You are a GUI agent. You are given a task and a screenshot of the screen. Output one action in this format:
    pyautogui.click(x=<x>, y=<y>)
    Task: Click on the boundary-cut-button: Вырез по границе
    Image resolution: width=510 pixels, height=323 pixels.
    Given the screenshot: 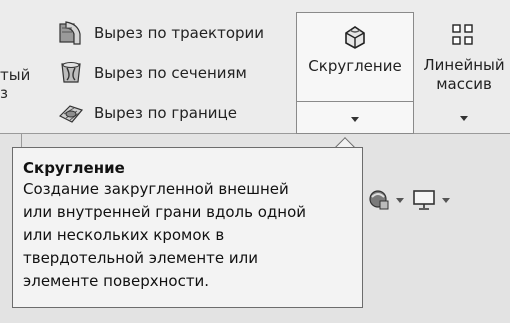 What is the action you would take?
    pyautogui.click(x=146, y=113)
    